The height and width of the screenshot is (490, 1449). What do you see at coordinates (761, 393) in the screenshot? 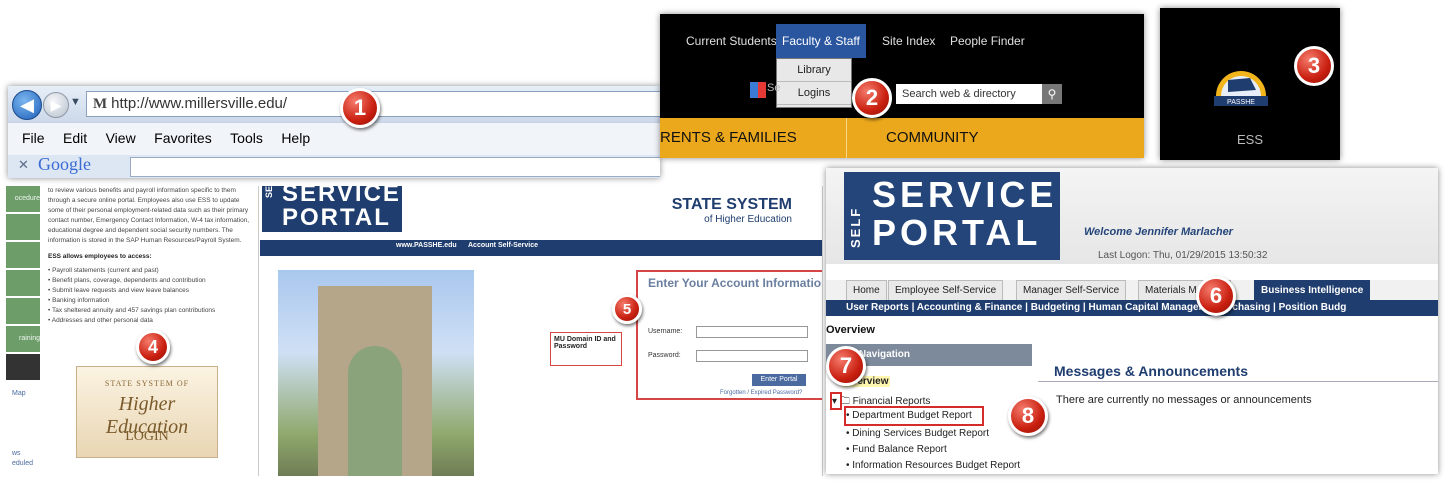
I see `forgot-password-link: Forgotten / Expired Password?` at bounding box center [761, 393].